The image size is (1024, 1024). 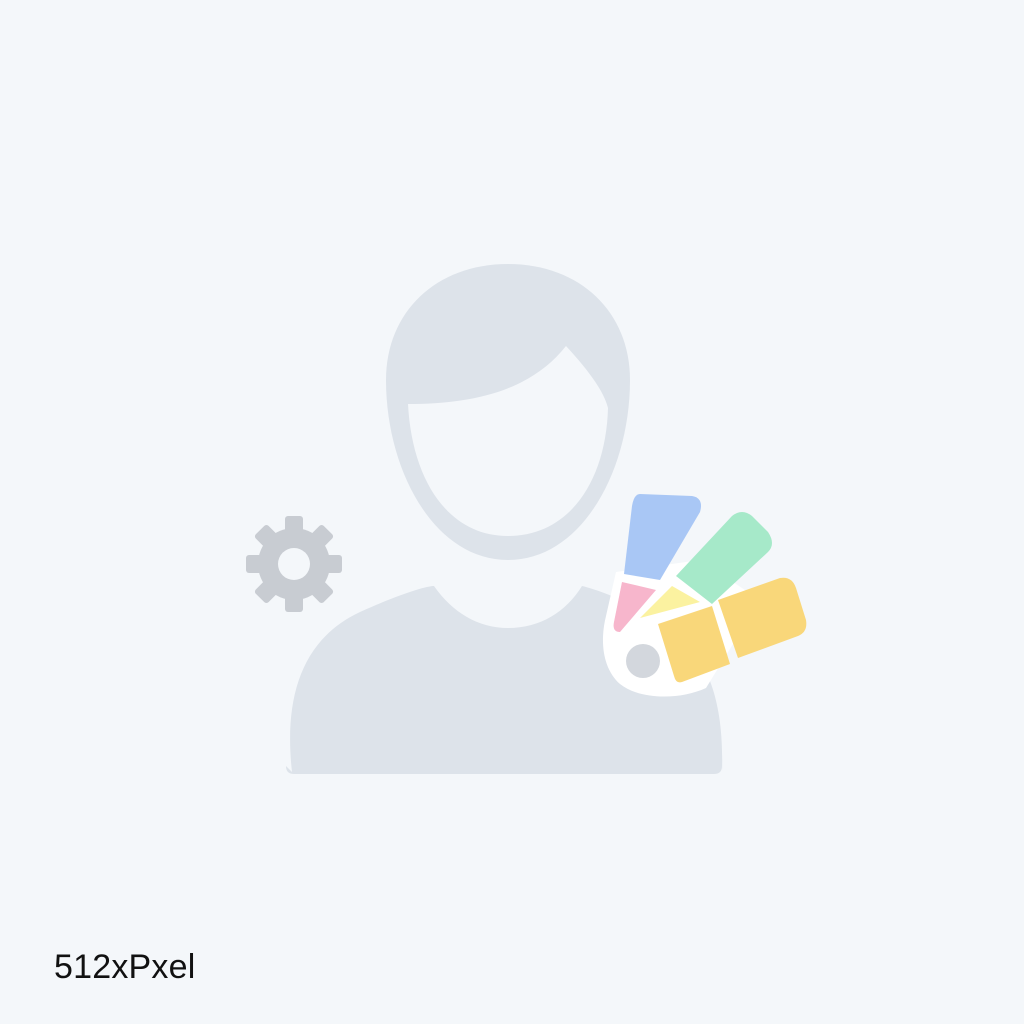 I want to click on swatch-pivot, so click(x=643, y=661).